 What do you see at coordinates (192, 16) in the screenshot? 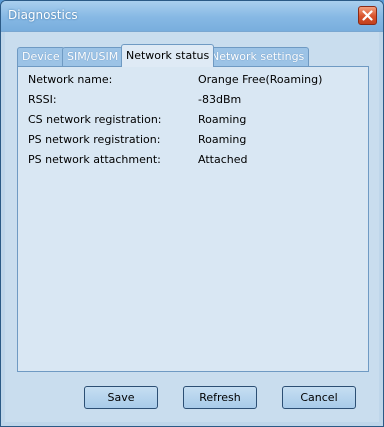
I see `title-bar: Diagnostics` at bounding box center [192, 16].